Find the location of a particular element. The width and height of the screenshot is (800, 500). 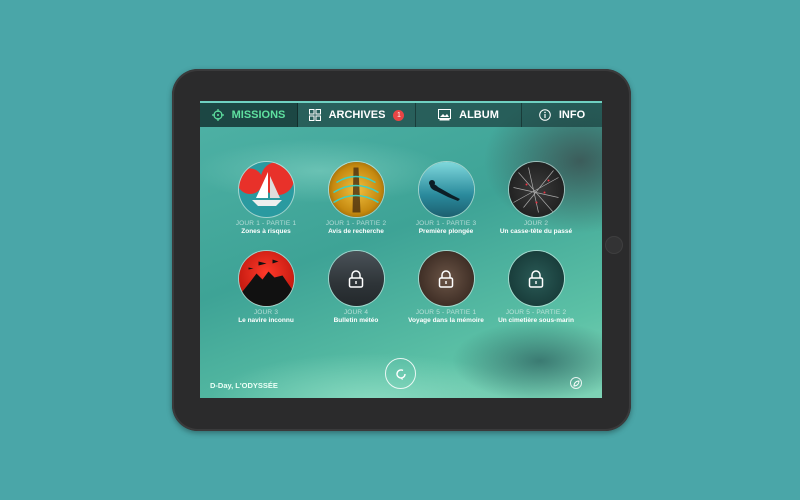

refresh-button is located at coordinates (400, 373).